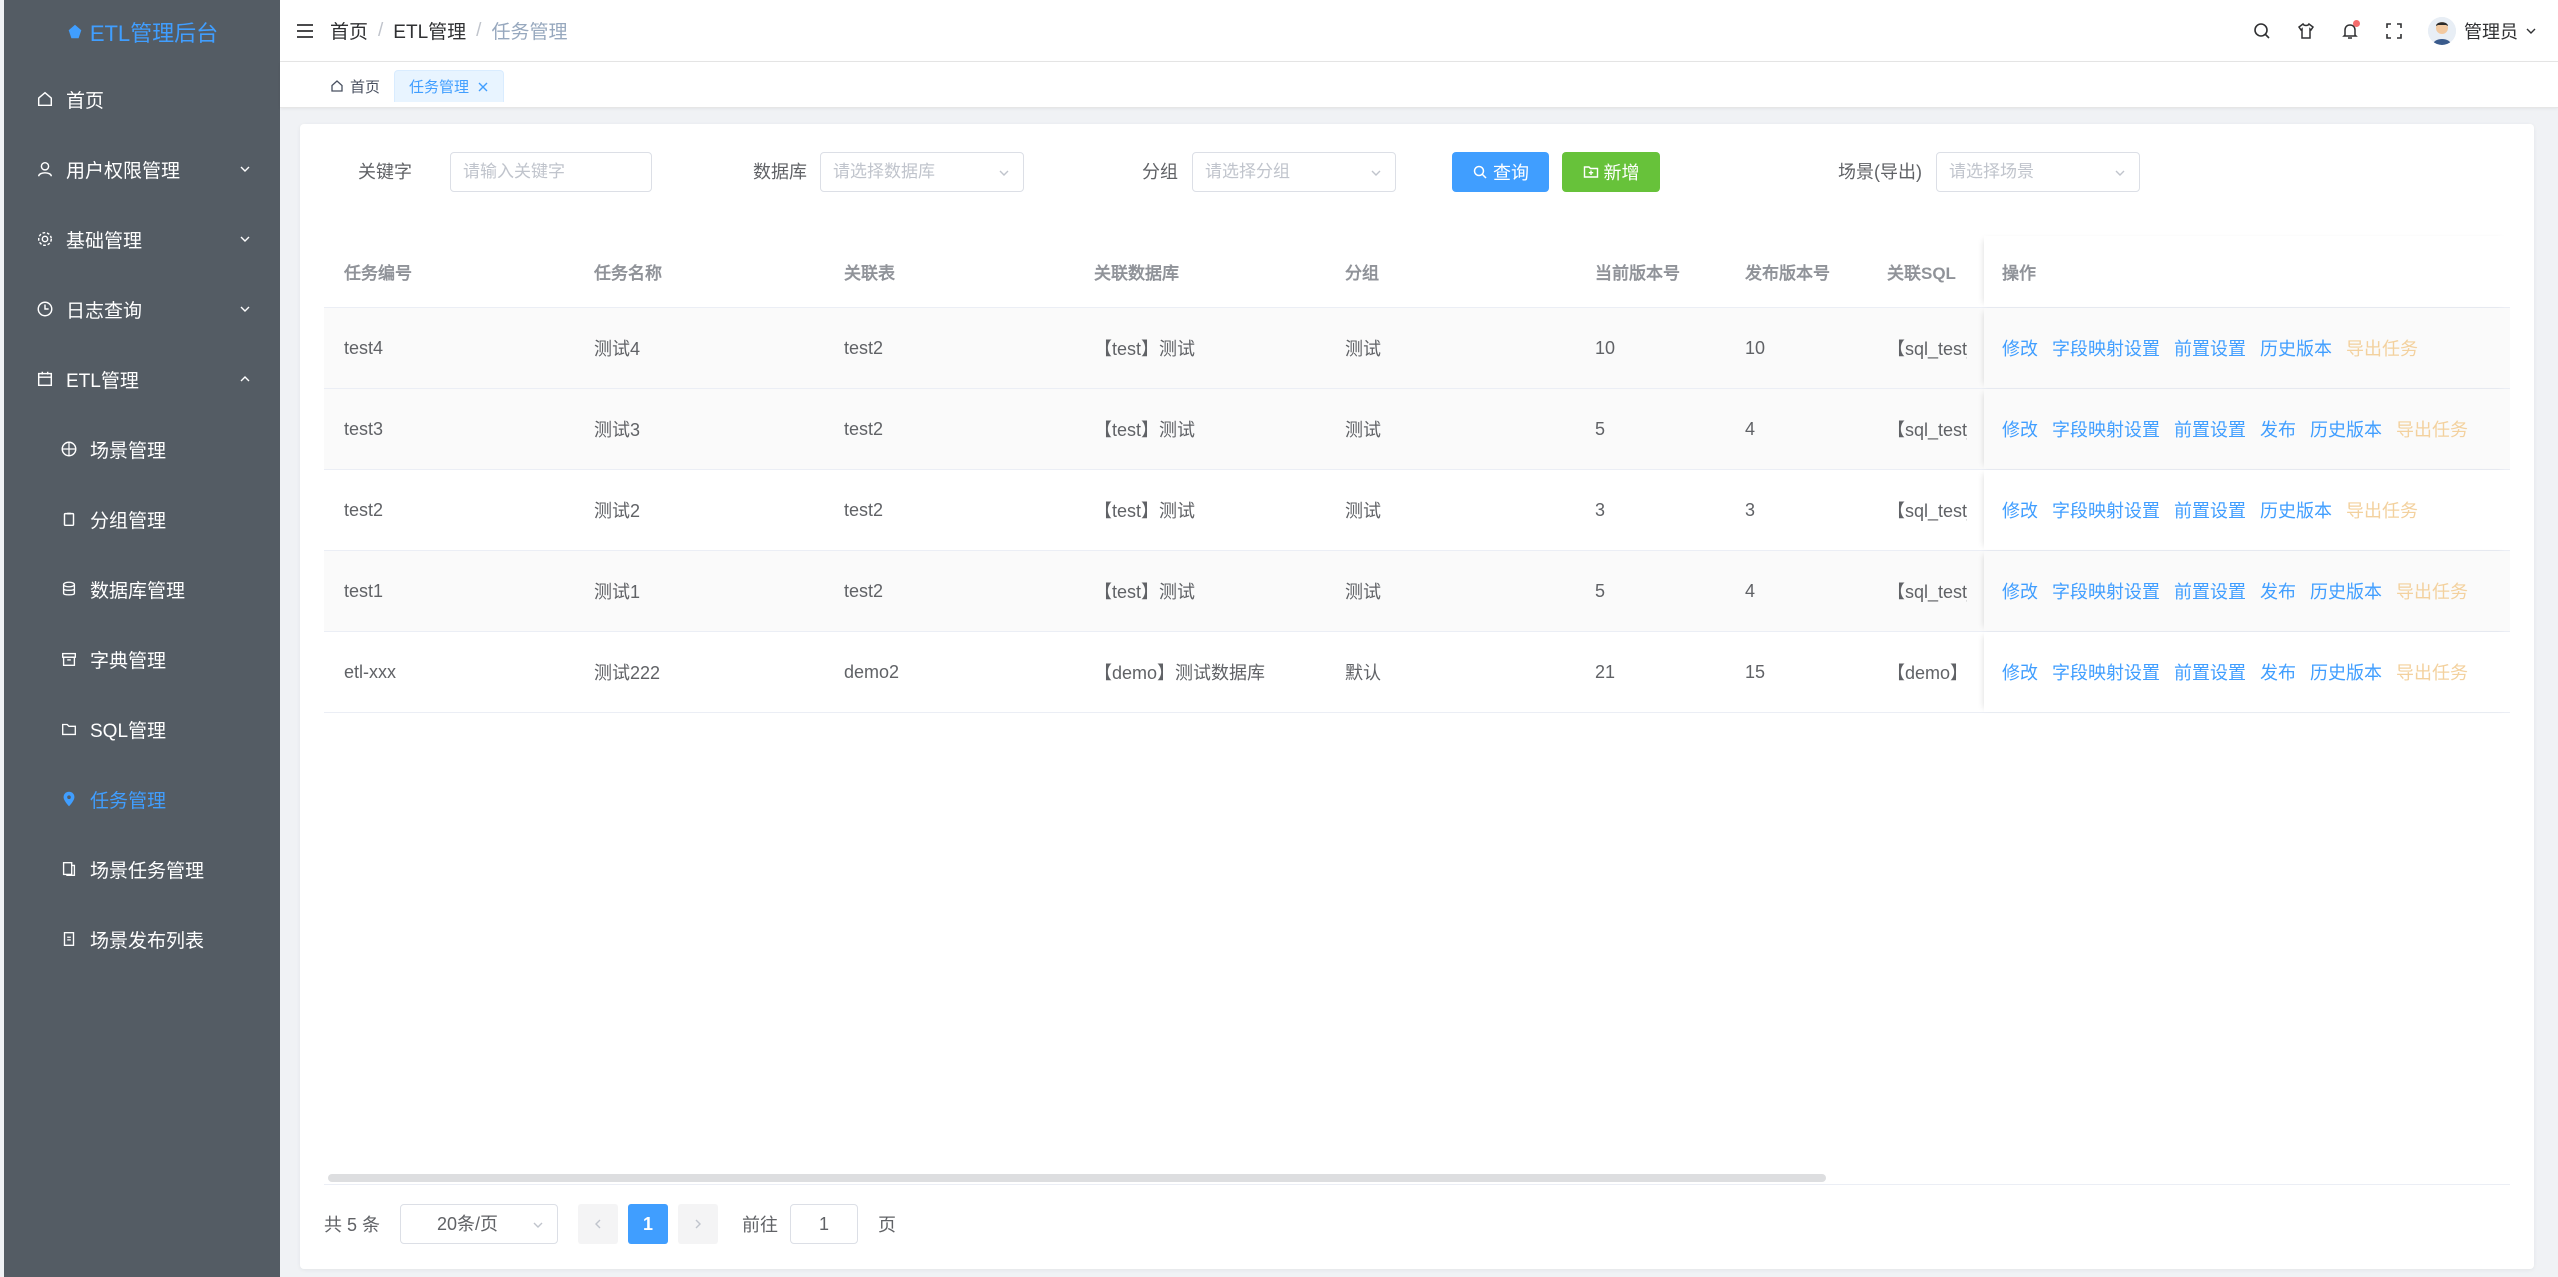 This screenshot has height=1277, width=2558. What do you see at coordinates (479, 1224) in the screenshot?
I see `page-size-select: 20条/页` at bounding box center [479, 1224].